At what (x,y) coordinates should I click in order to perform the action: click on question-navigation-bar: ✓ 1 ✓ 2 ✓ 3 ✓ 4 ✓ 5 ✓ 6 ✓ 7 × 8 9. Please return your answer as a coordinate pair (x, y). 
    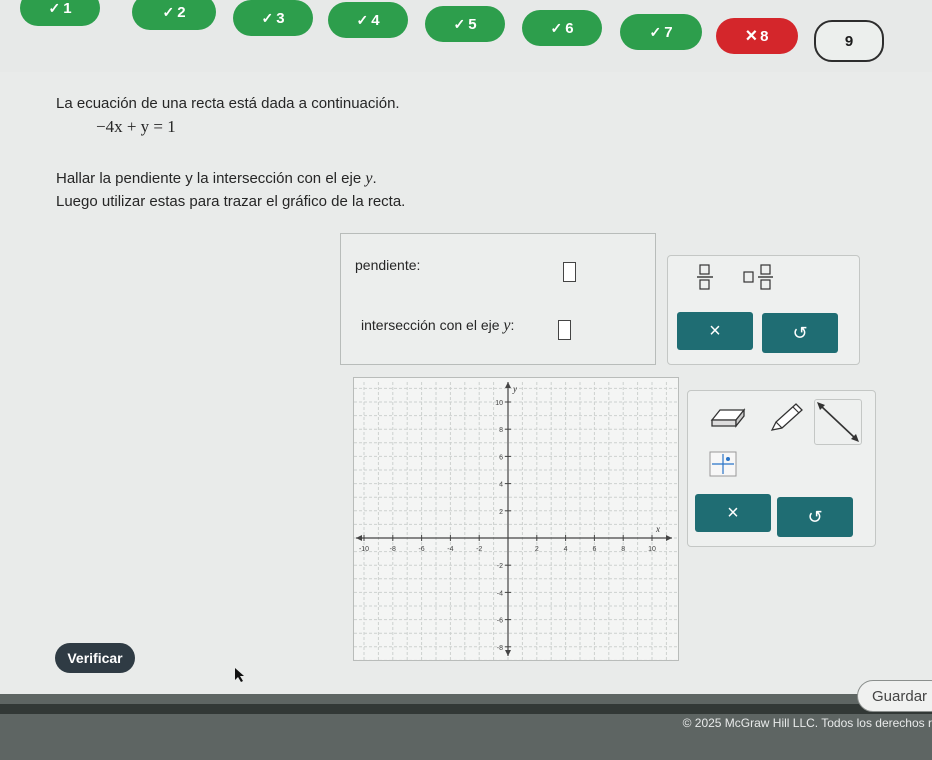
    Looking at the image, I should click on (466, 36).